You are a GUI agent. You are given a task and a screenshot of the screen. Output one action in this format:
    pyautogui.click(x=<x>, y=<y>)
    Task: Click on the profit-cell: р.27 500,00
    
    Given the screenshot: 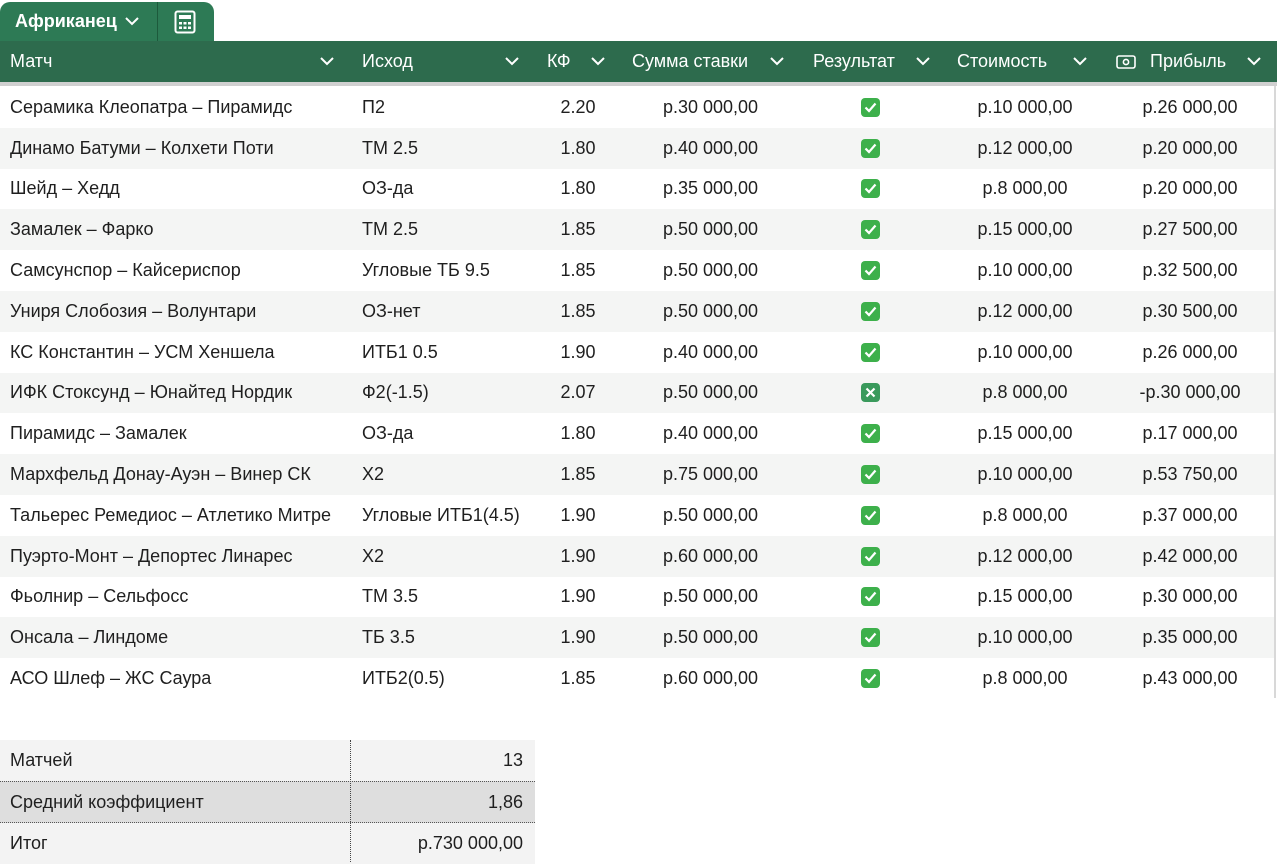 What is the action you would take?
    pyautogui.click(x=1190, y=229)
    